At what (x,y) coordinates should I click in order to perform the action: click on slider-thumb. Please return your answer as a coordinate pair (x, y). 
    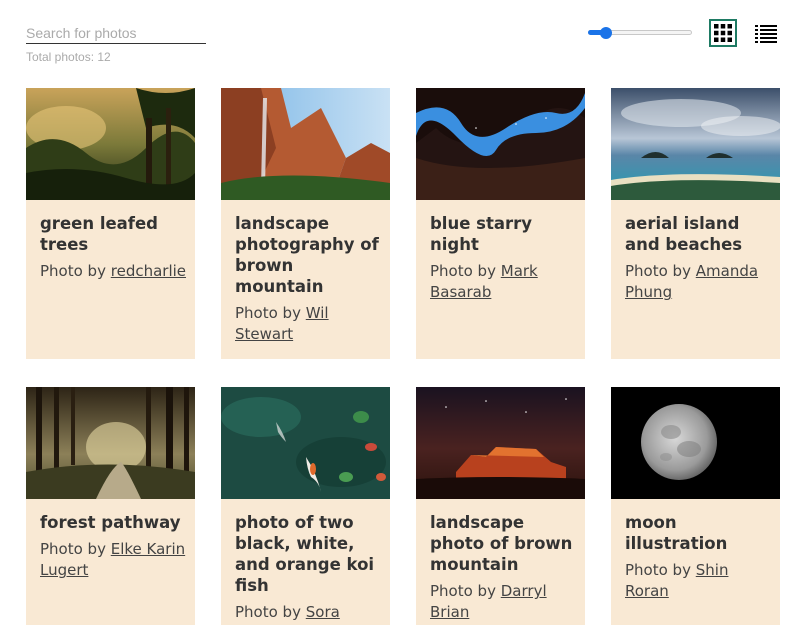
    Looking at the image, I should click on (606, 33).